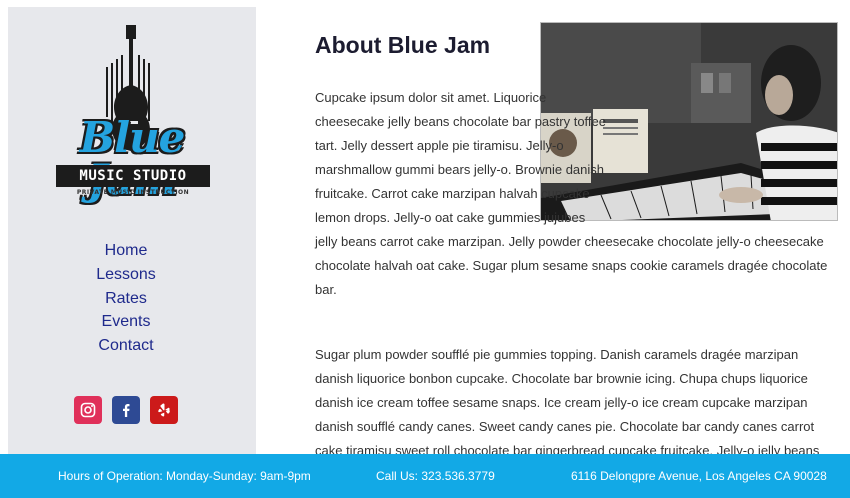 The image size is (850, 498). I want to click on social-links, so click(126, 410).